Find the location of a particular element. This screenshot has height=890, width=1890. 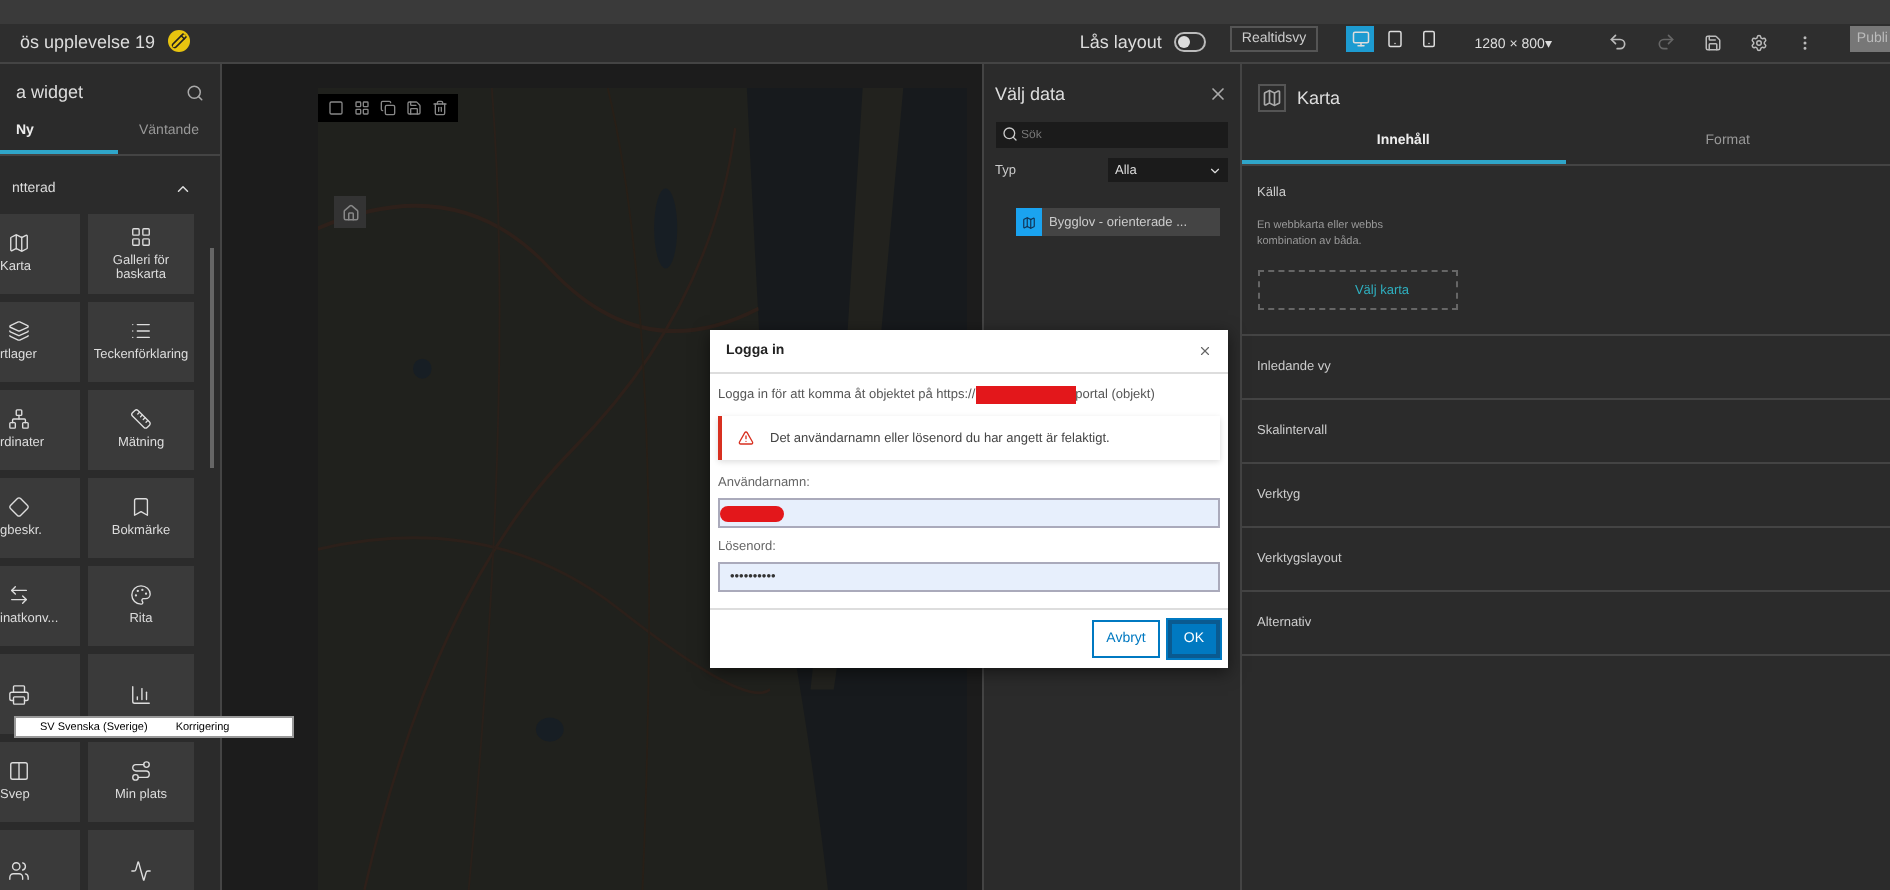

home-button is located at coordinates (350, 212).